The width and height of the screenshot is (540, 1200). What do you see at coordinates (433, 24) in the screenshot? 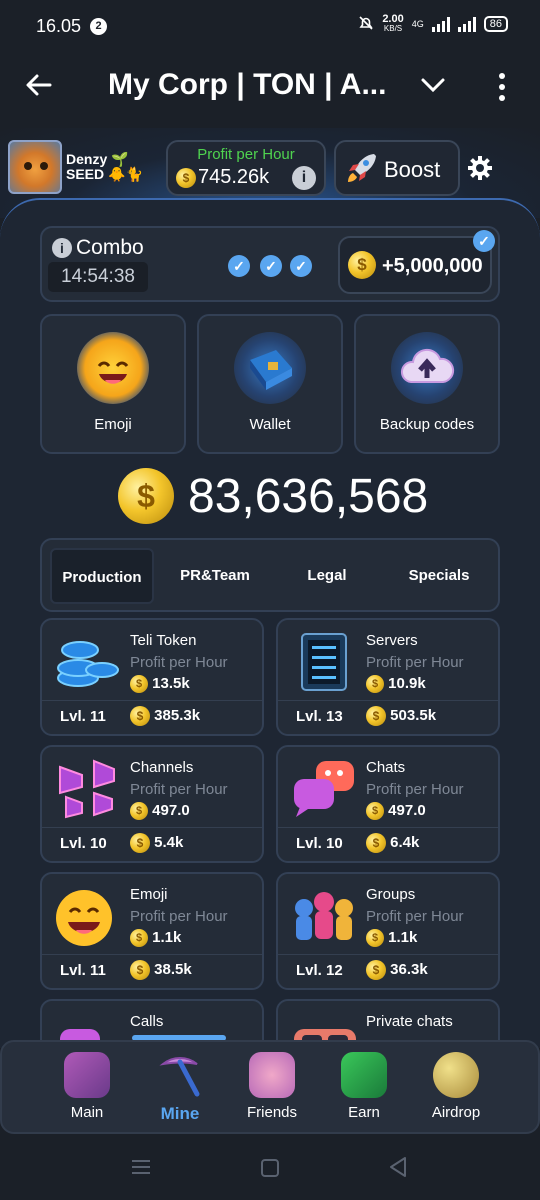
I see `status-icons: 2.00 KB/S 4G 86` at bounding box center [433, 24].